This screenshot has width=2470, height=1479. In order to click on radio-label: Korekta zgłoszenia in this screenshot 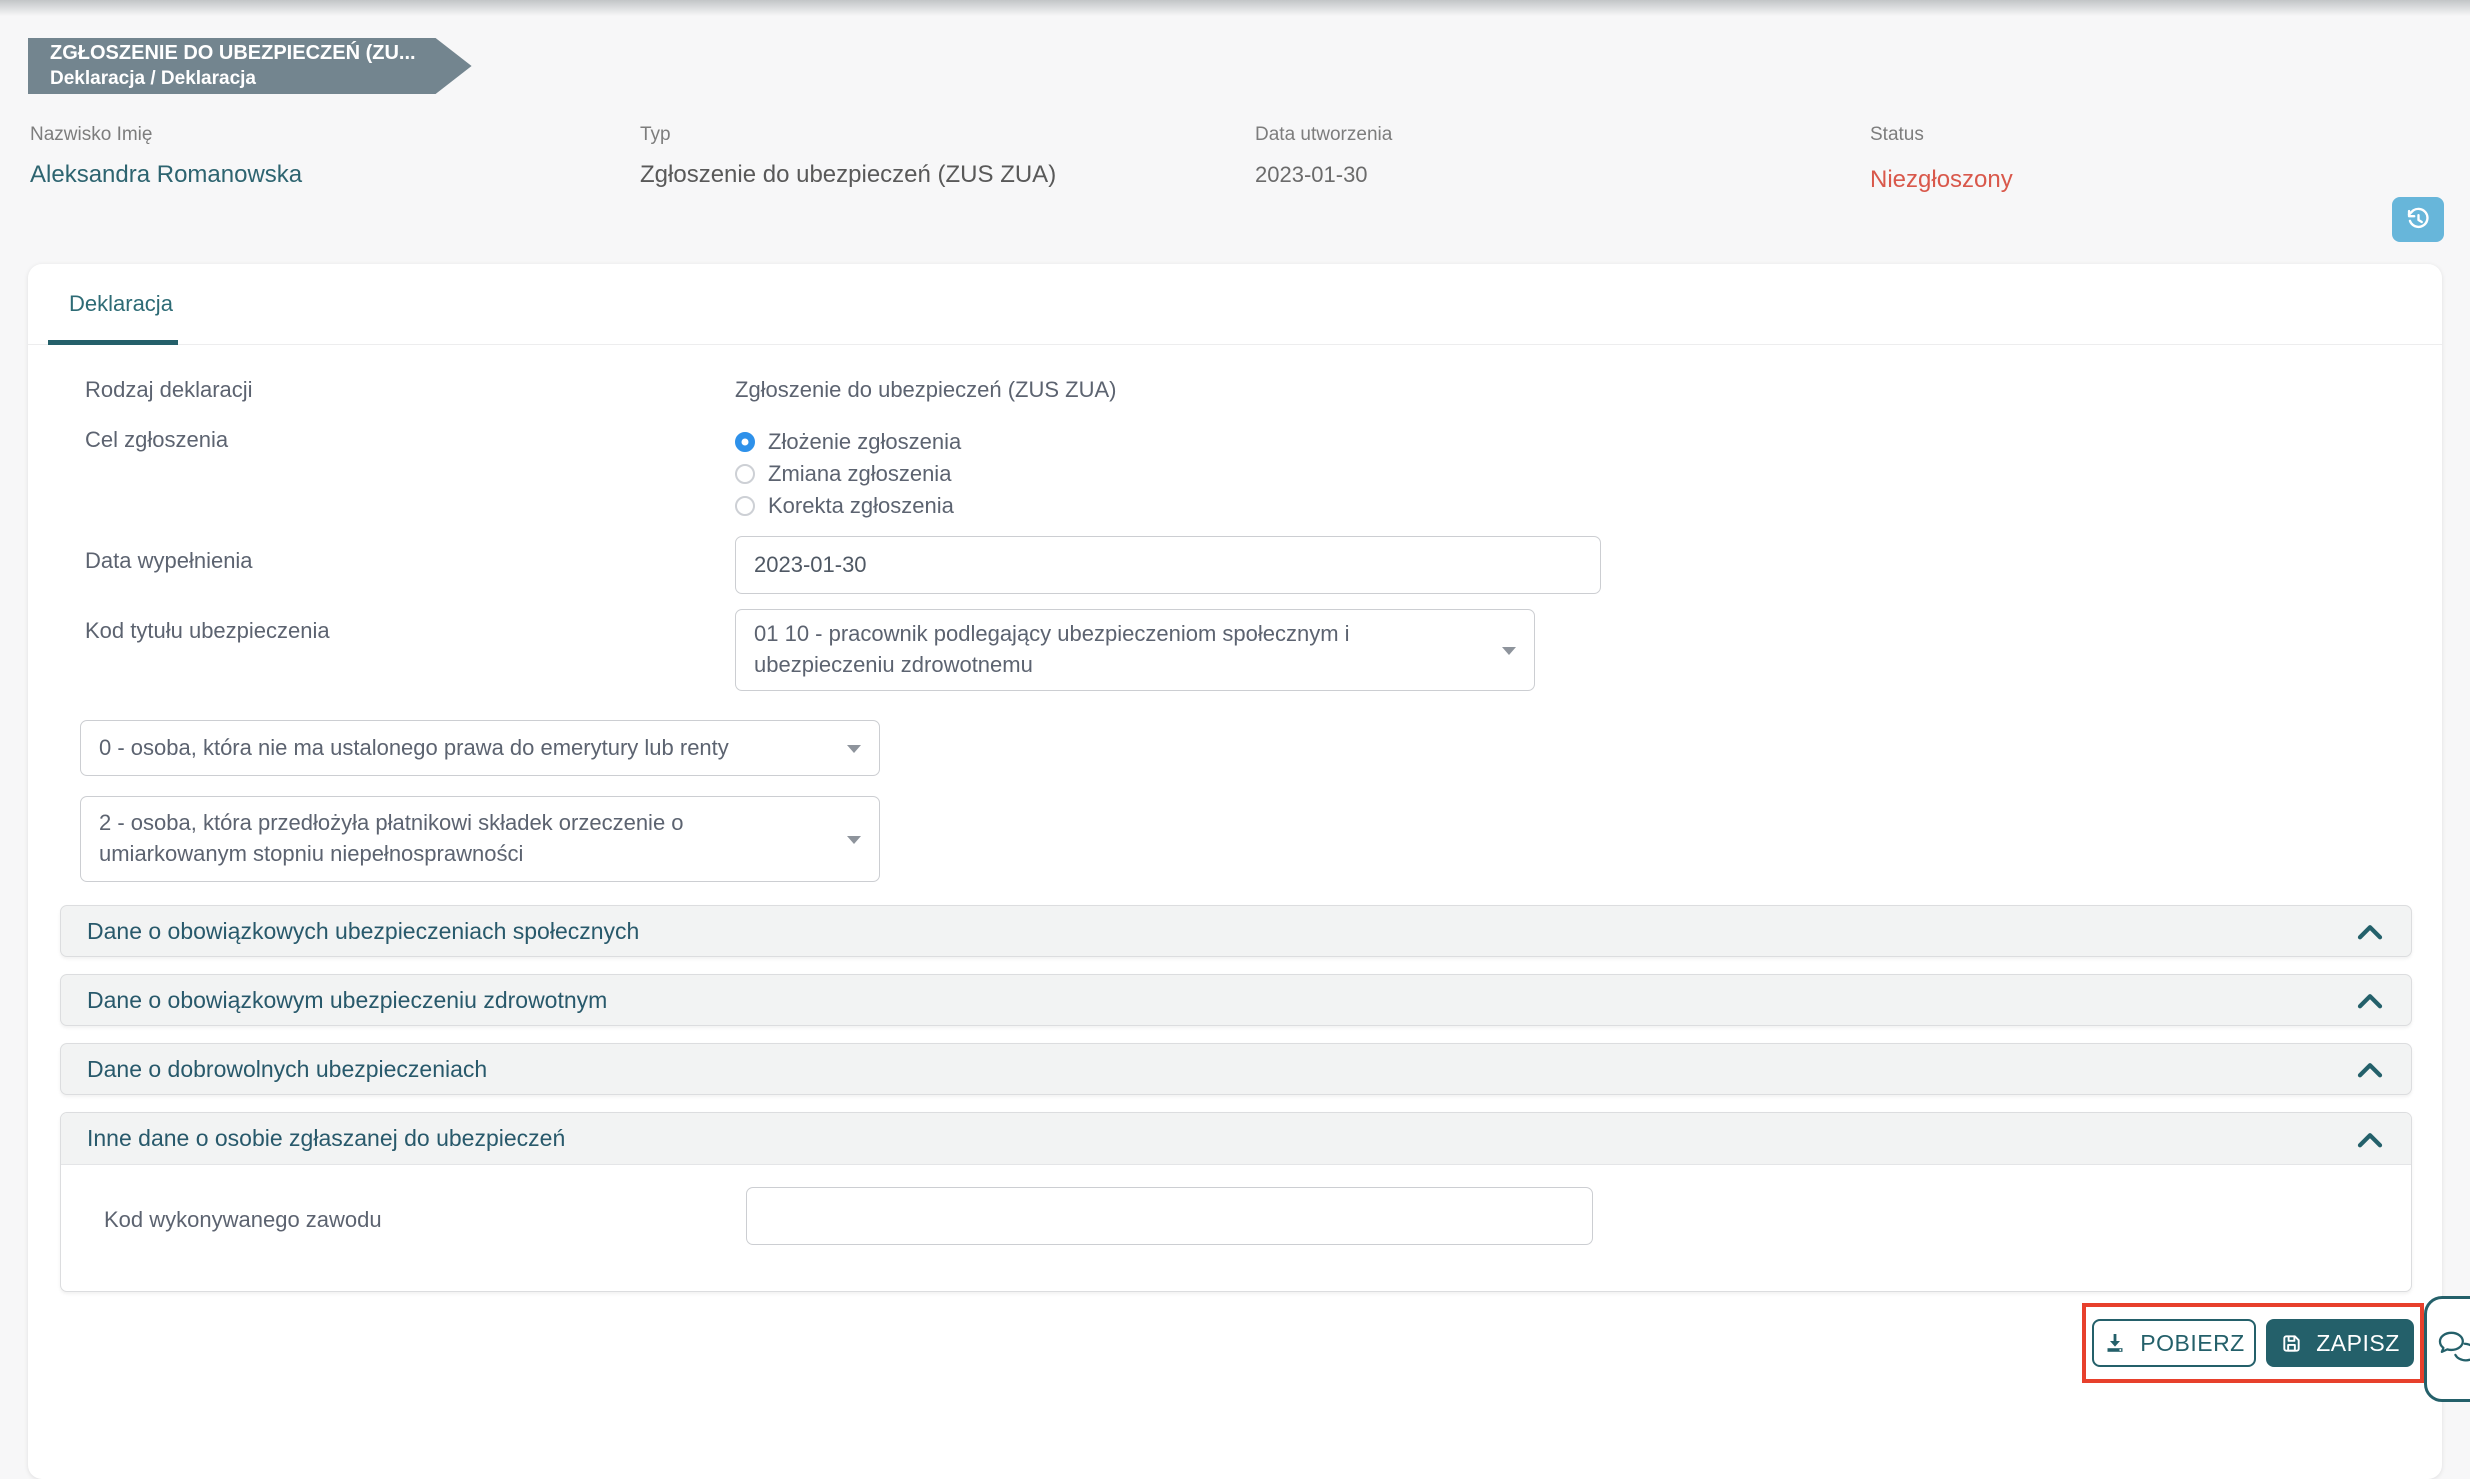, I will do `click(861, 505)`.